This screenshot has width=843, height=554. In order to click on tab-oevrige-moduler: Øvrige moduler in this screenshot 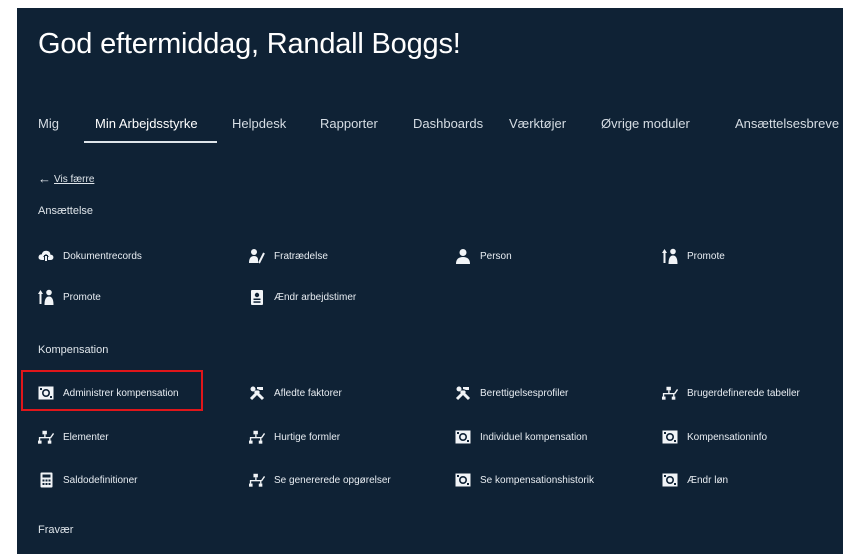, I will do `click(645, 123)`.